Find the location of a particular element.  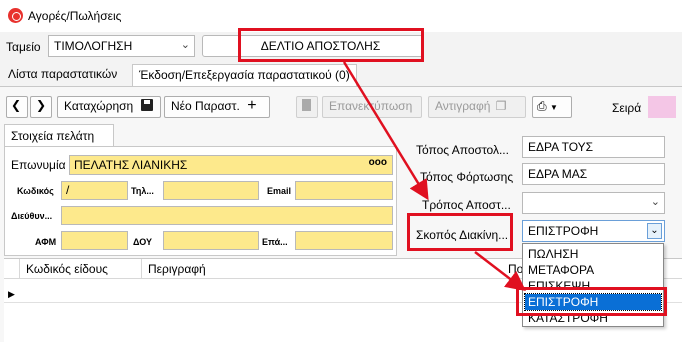

print-button: ⎙ ▼ is located at coordinates (552, 107).